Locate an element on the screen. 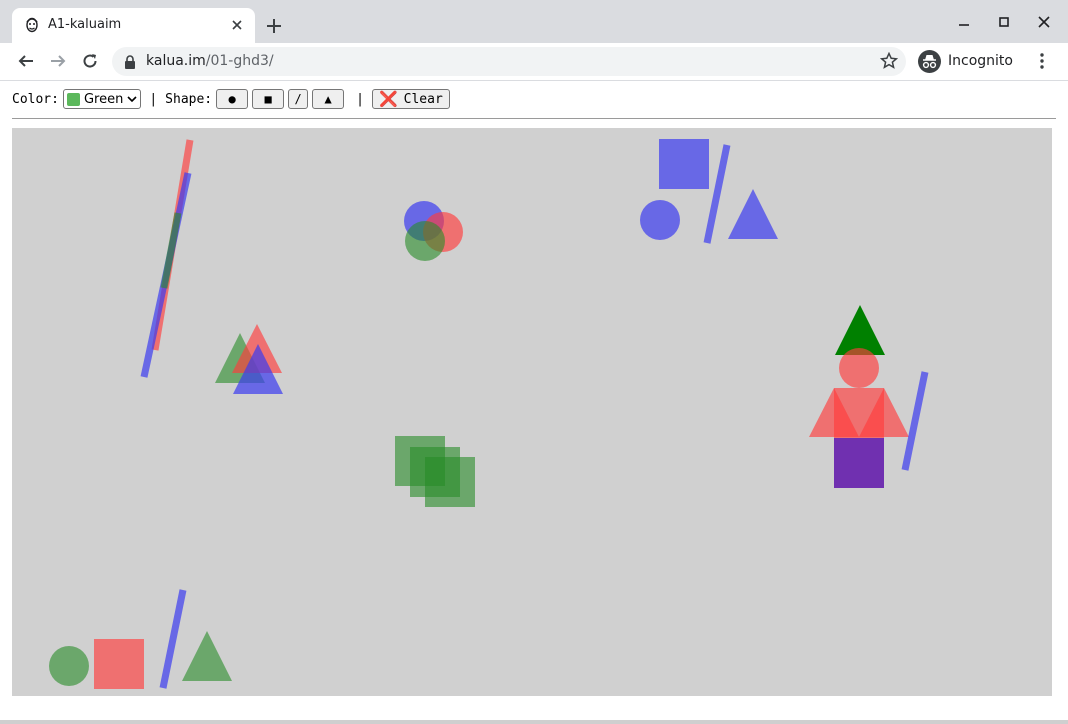  minimize-icon is located at coordinates (964, 22).